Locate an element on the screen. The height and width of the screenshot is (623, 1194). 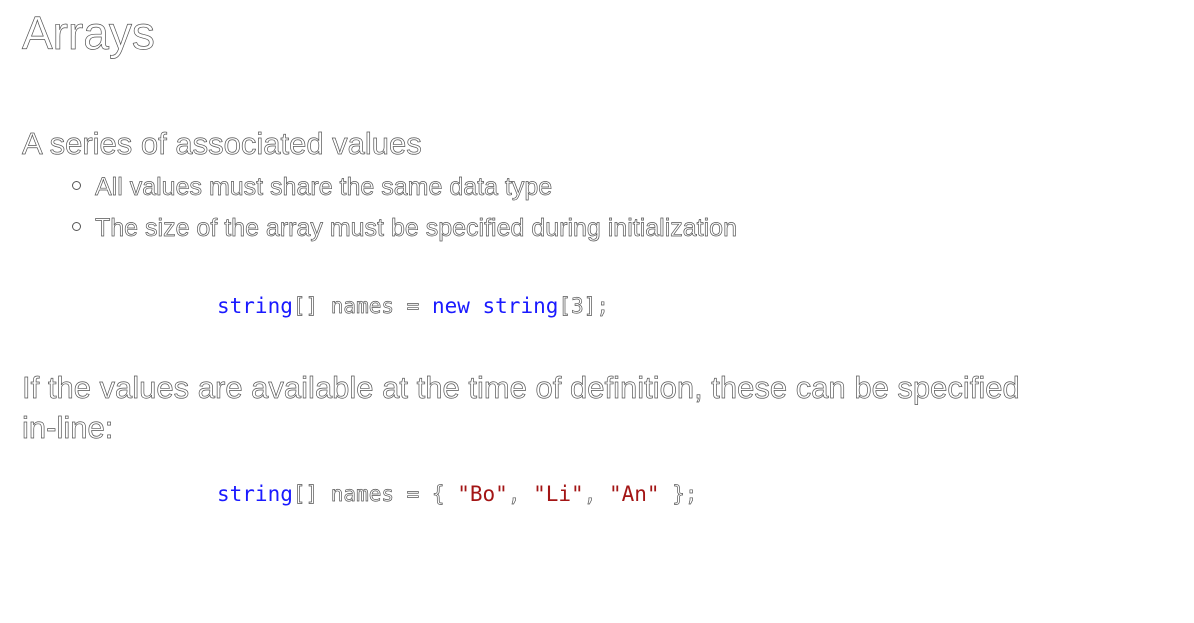
bullet-text: All values must share the same data type is located at coordinates (324, 187).